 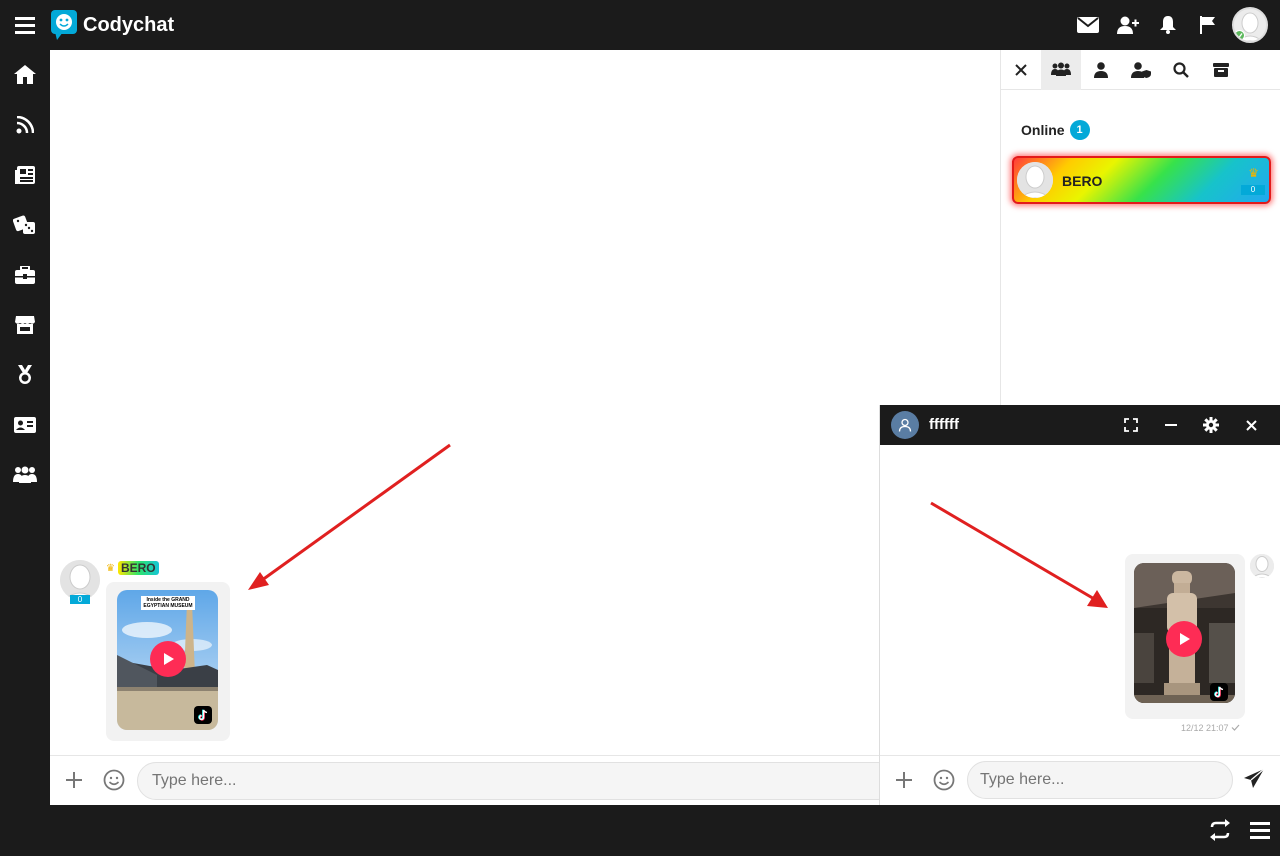 I want to click on app-logo: Codychat, so click(x=112, y=25).